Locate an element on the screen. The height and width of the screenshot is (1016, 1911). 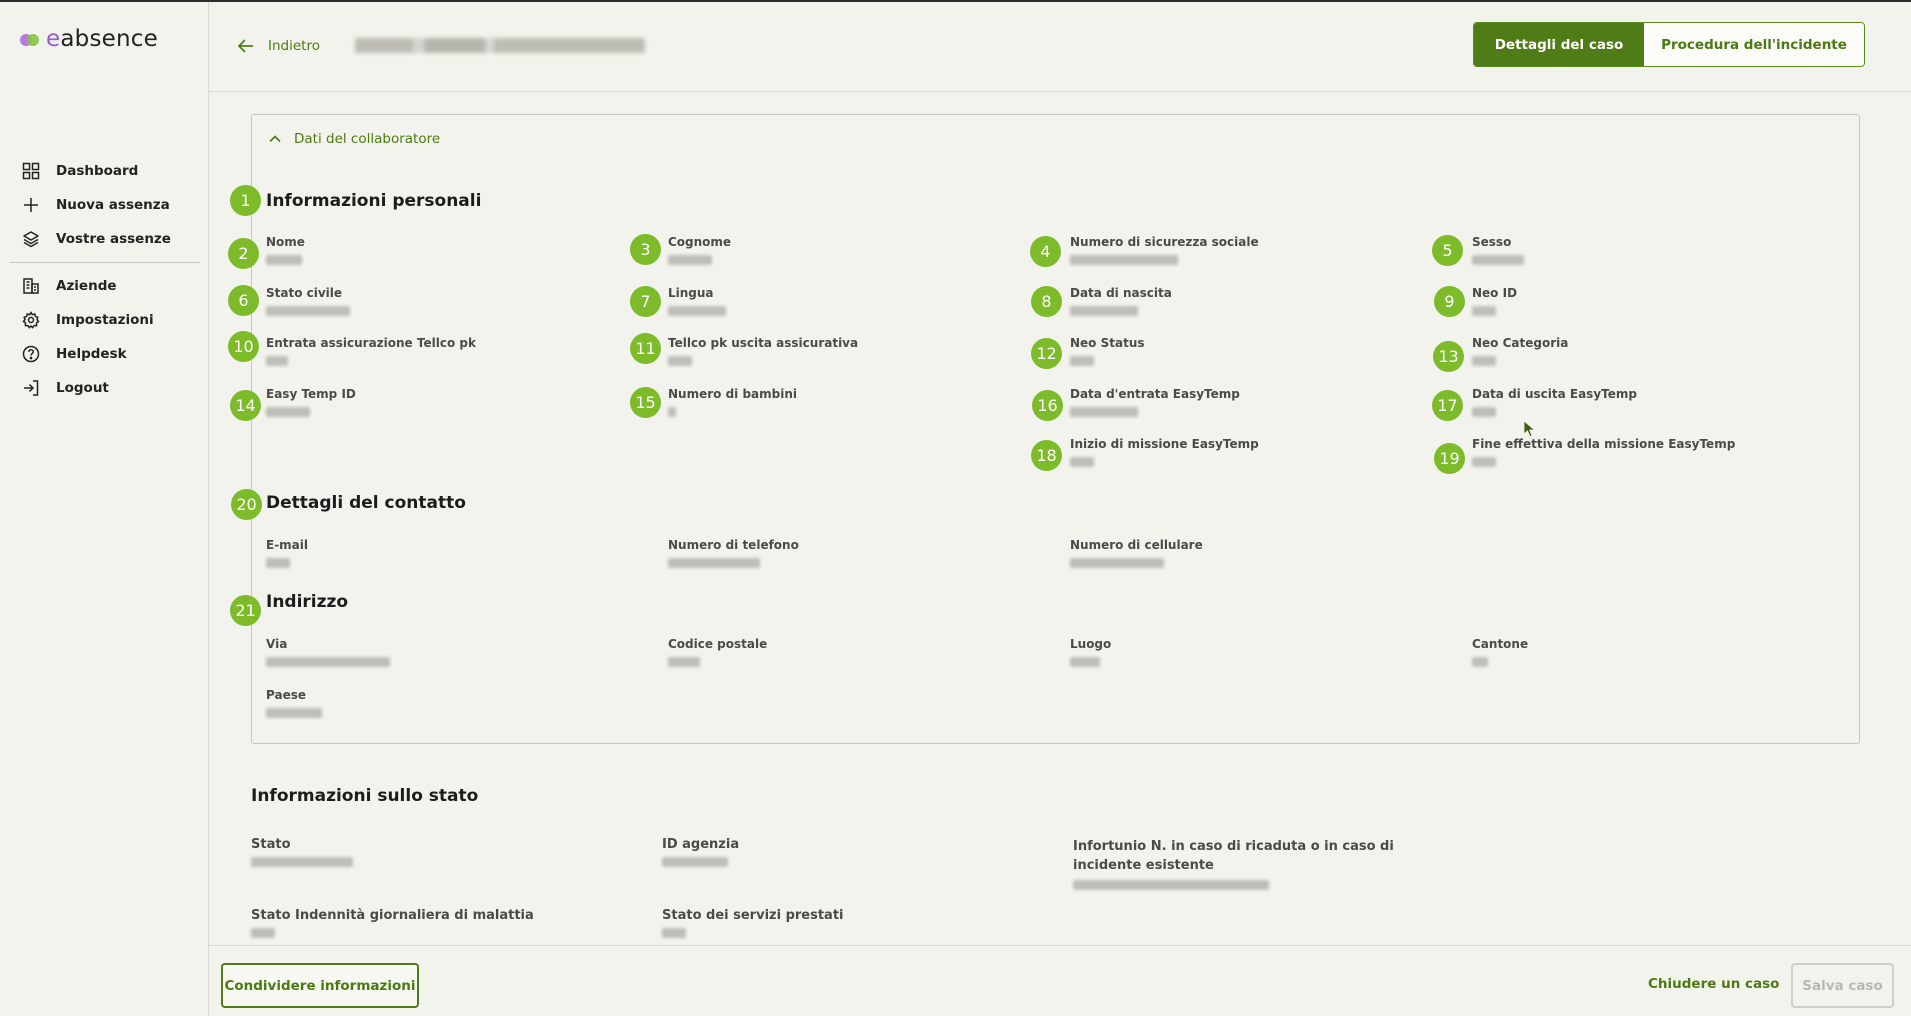
share-info-button: Condividere informazioni is located at coordinates (320, 985).